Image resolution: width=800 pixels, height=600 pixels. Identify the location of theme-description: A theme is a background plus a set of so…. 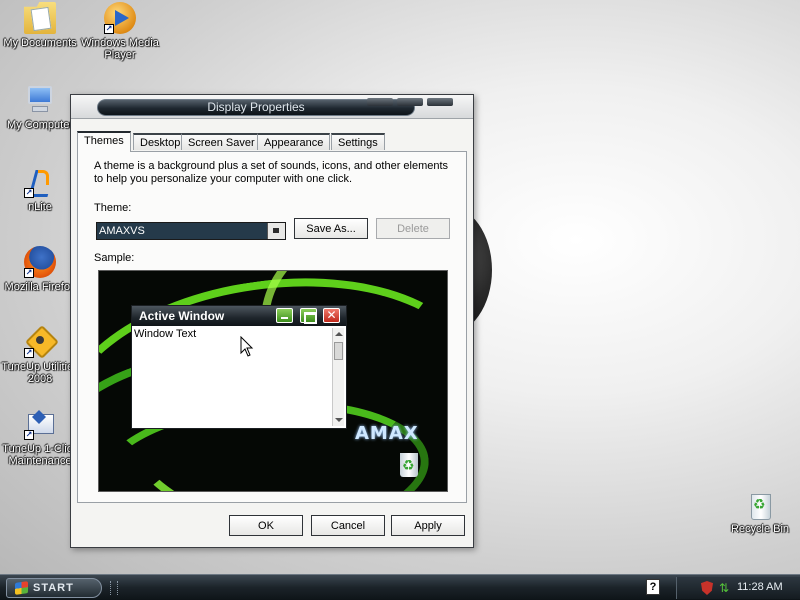
(271, 172).